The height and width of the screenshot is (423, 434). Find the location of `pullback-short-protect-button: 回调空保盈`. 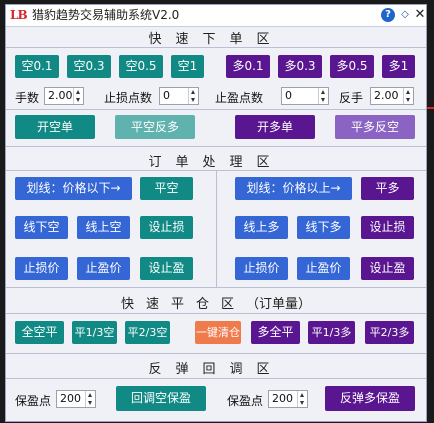

pullback-short-protect-button: 回调空保盈 is located at coordinates (161, 398).